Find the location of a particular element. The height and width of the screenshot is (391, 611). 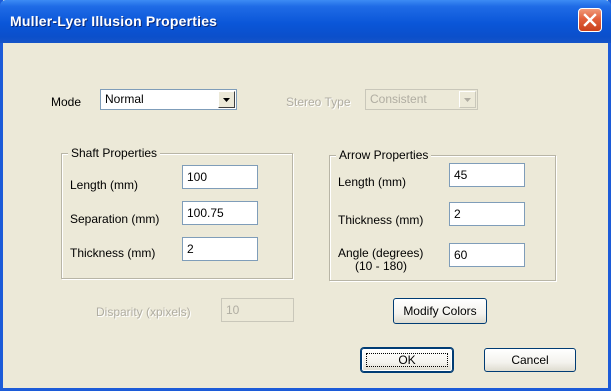

disparity-label: Disparity (xpixels) is located at coordinates (143, 312).